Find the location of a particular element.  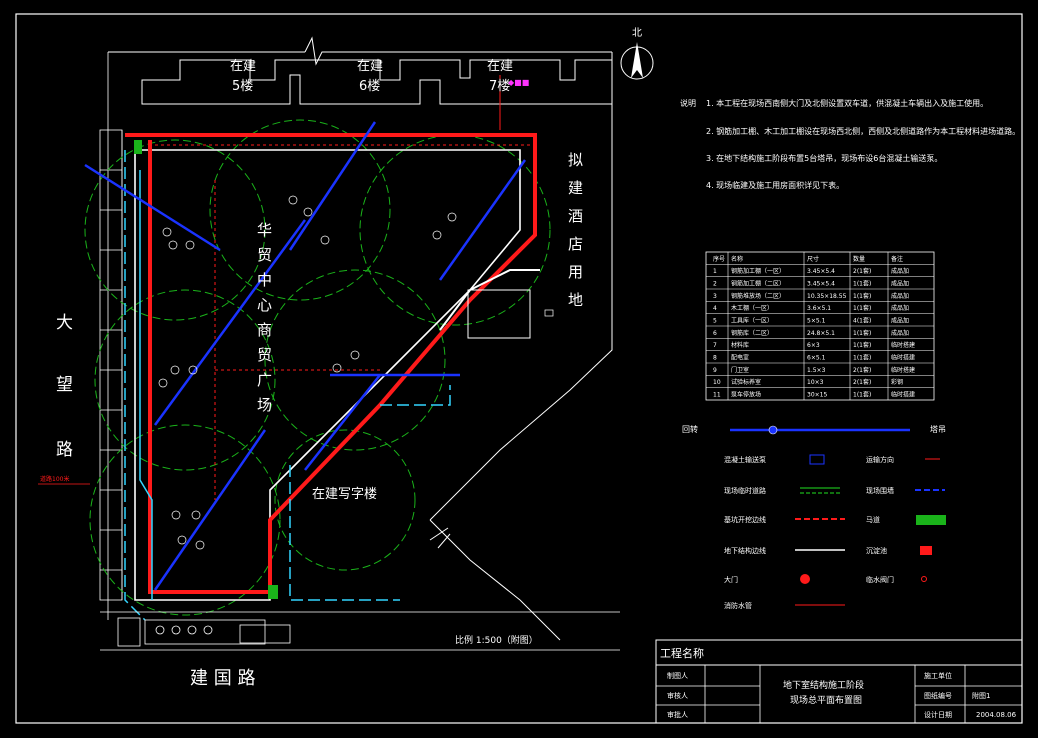

svg-text: 7楼 is located at coordinates (499, 86).